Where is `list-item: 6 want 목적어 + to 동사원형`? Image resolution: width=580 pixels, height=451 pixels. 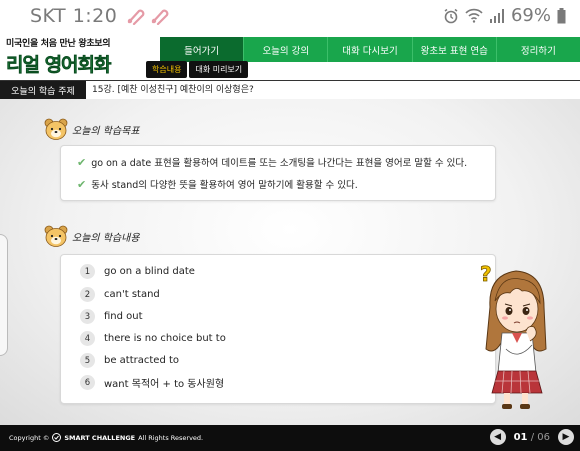 list-item: 6 want 목적어 + to 동사원형 is located at coordinates (152, 382).